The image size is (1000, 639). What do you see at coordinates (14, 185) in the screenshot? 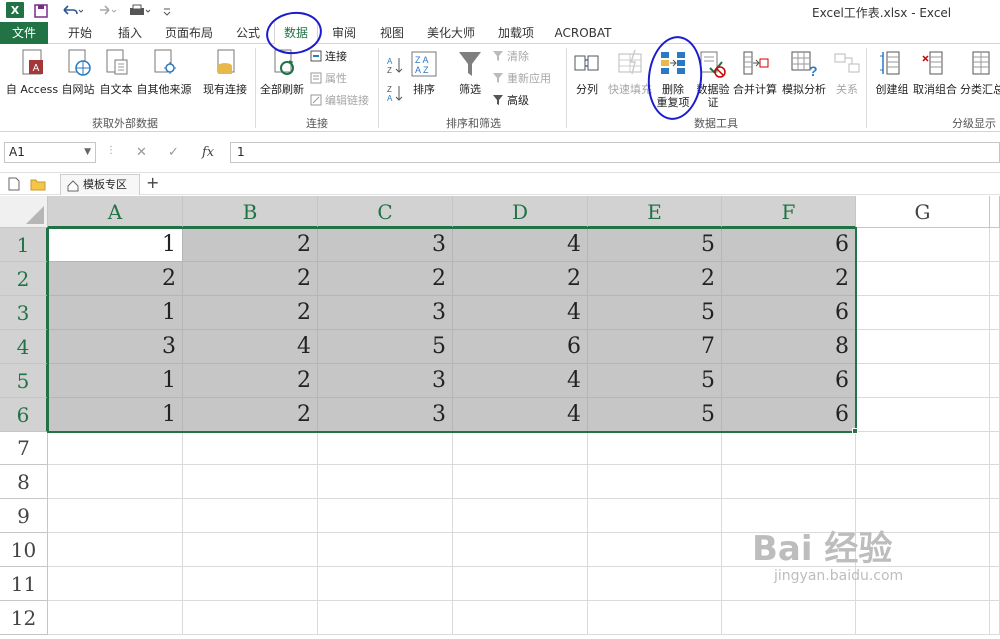
I see `new-document-icon` at bounding box center [14, 185].